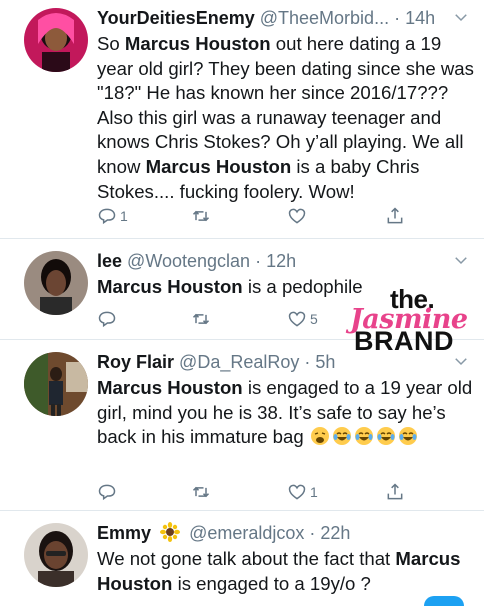 This screenshot has height=611, width=484. What do you see at coordinates (188, 261) in the screenshot?
I see `user-handle: @Wootengclan` at bounding box center [188, 261].